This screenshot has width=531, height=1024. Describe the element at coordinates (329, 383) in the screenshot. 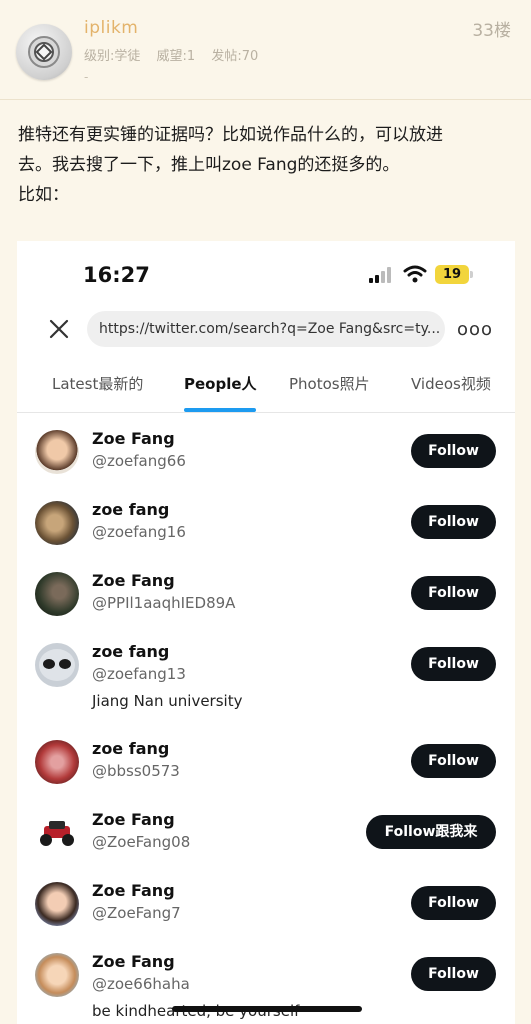

I see `tab-photos: Photos照片` at that location.